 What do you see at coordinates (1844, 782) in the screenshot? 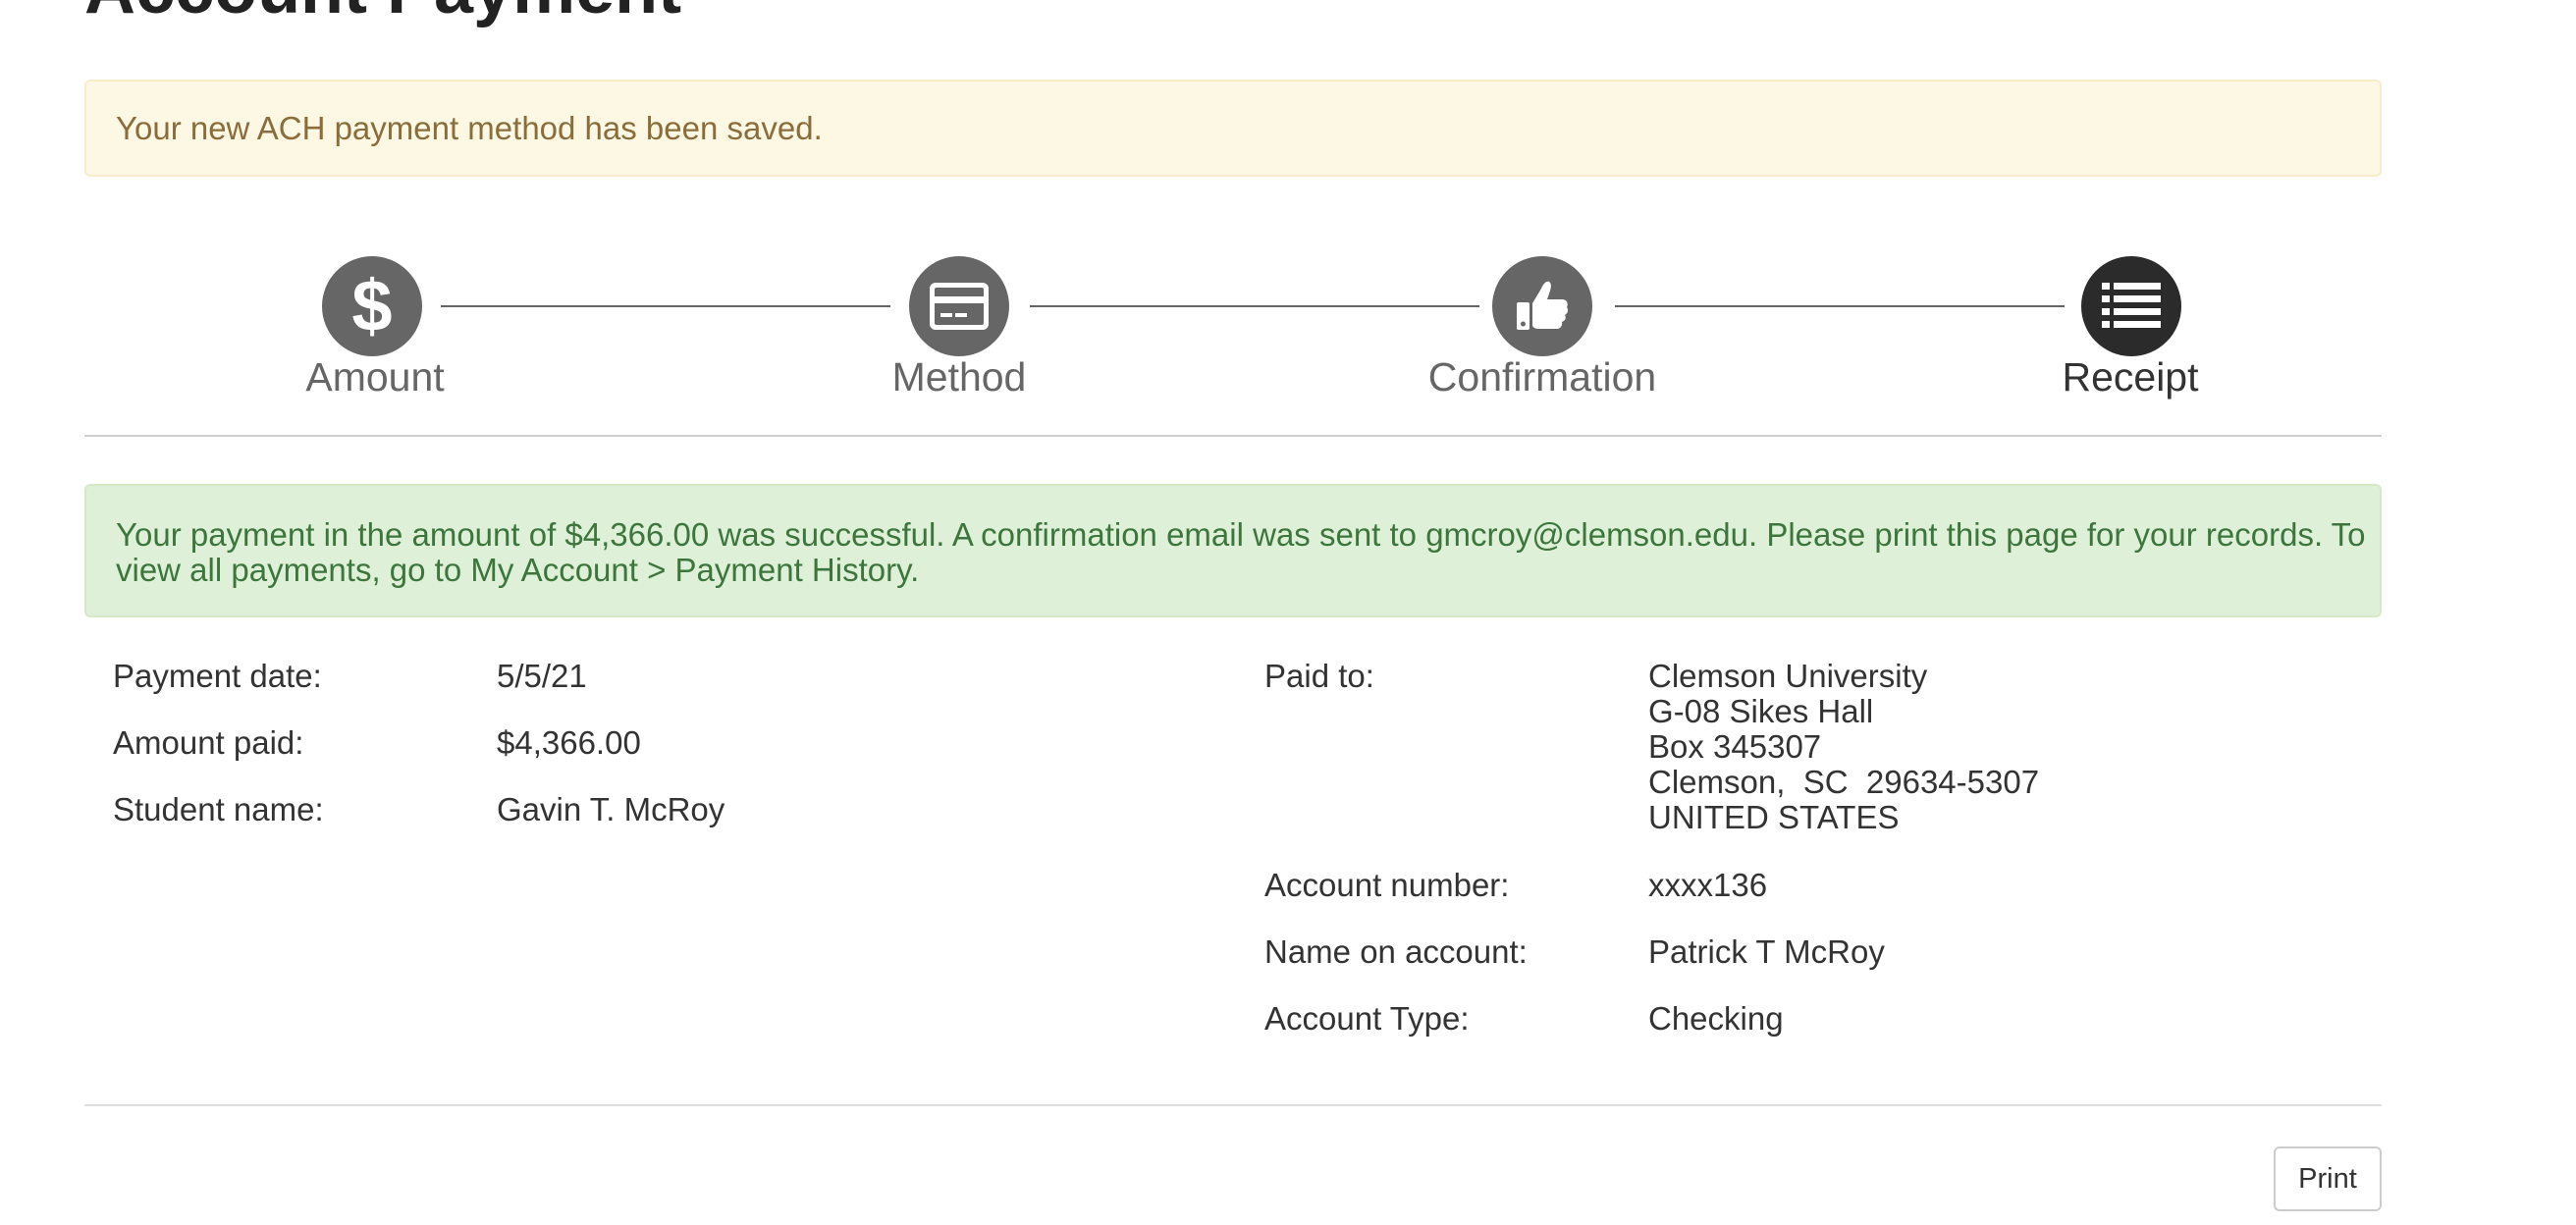
I see `paid-to-address-line4: Clemson, SC 29634-5307` at bounding box center [1844, 782].